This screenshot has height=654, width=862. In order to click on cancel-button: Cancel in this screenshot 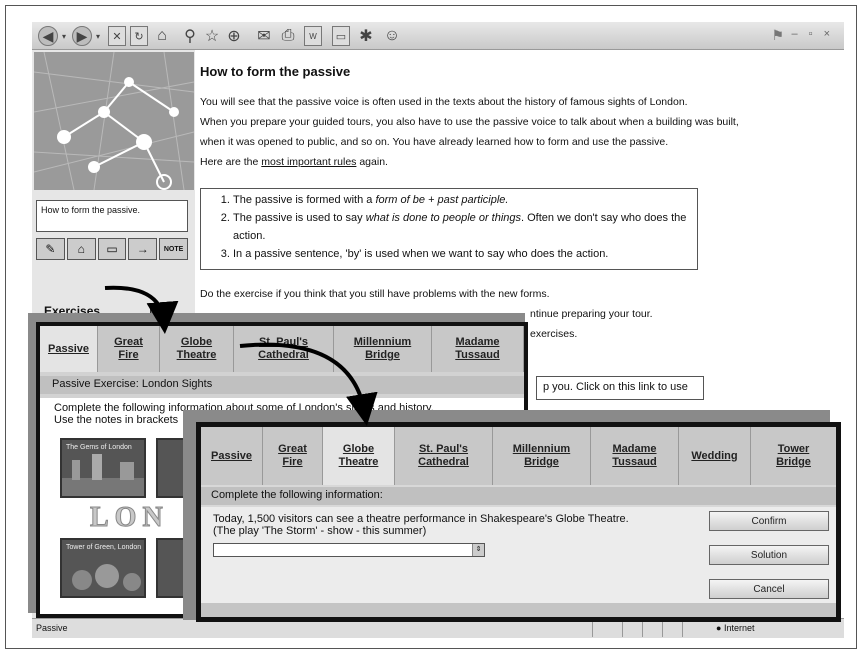, I will do `click(769, 589)`.